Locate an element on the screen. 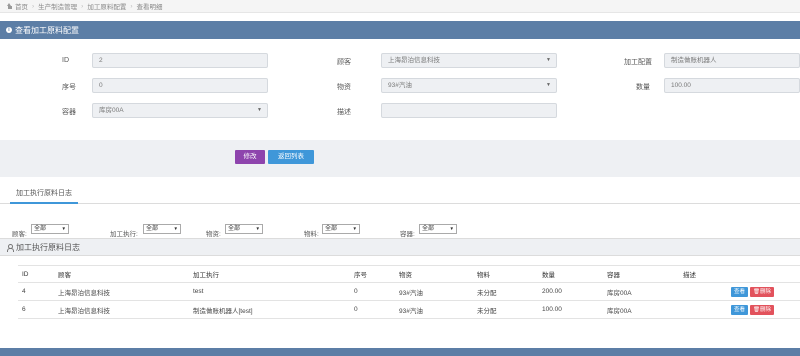 Image resolution: width=800 pixels, height=356 pixels. breadcrumb-config: 加工原料配置 is located at coordinates (106, 6).